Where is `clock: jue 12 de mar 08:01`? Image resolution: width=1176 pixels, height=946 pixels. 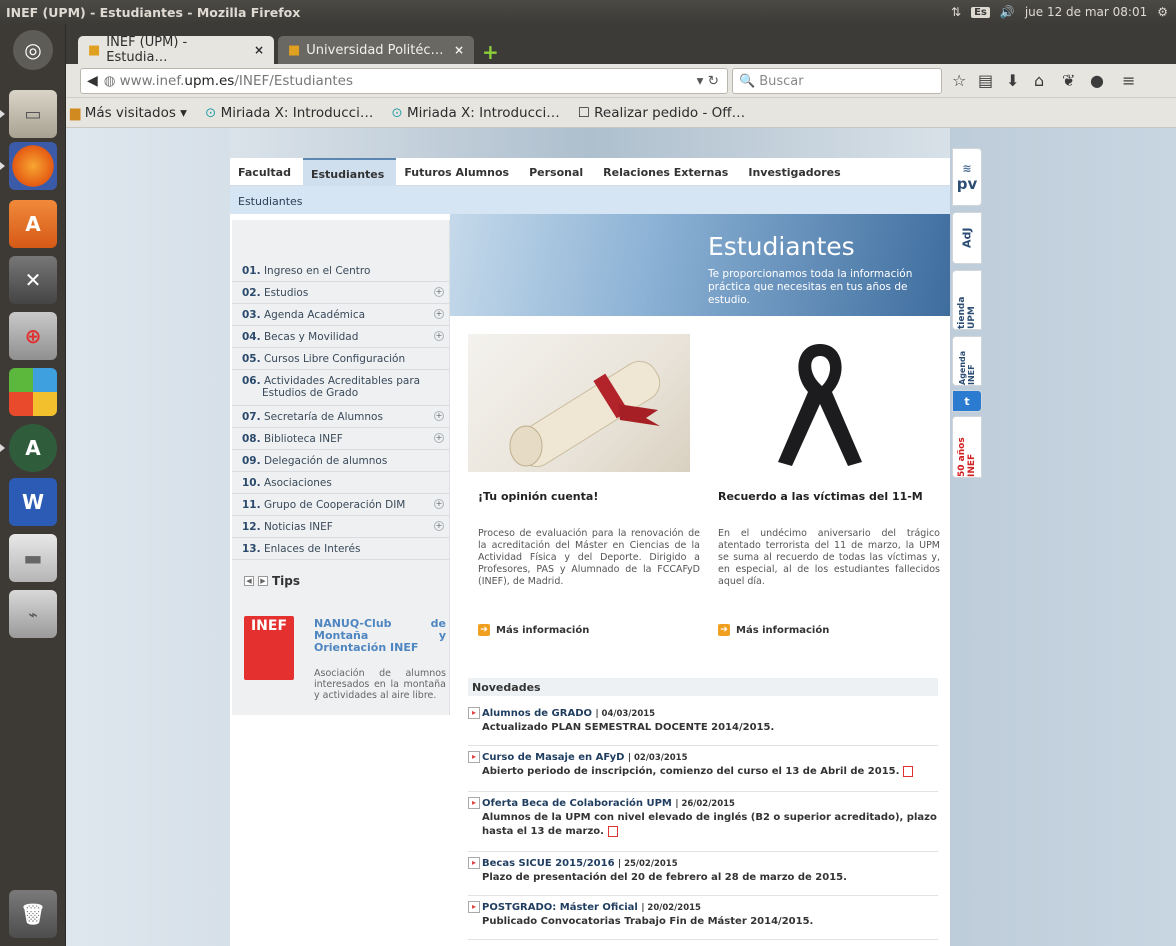
clock: jue 12 de mar 08:01 is located at coordinates (1086, 12).